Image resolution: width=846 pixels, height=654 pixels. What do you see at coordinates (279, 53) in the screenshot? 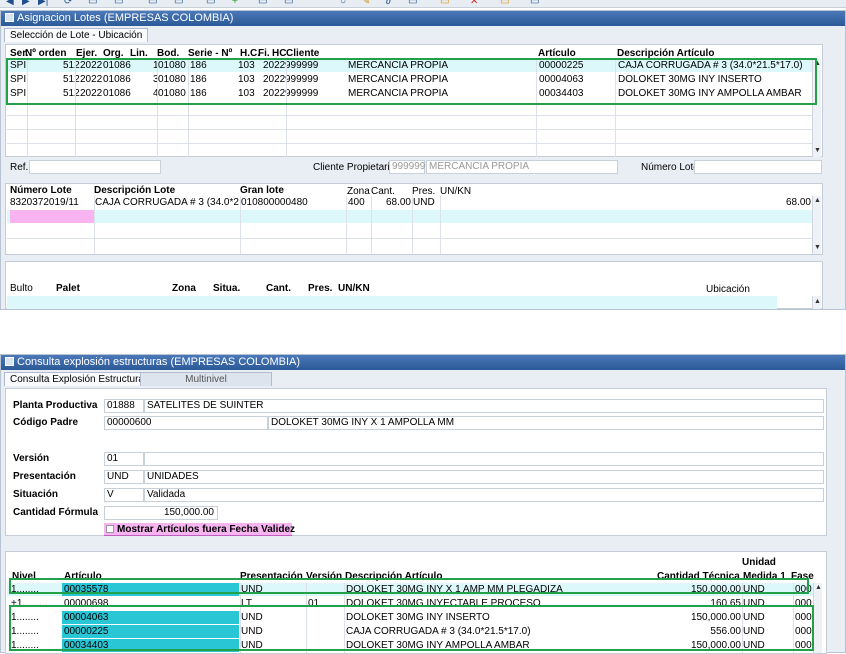
I see `col-hc2: HC` at bounding box center [279, 53].